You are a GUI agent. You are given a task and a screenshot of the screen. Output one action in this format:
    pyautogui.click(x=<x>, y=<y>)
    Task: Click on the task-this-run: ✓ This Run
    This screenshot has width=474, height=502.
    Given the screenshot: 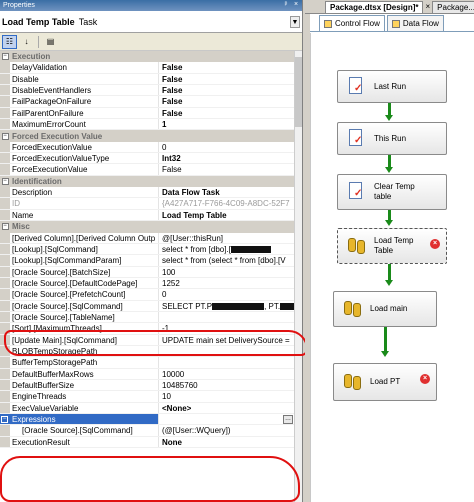 What is the action you would take?
    pyautogui.click(x=392, y=138)
    